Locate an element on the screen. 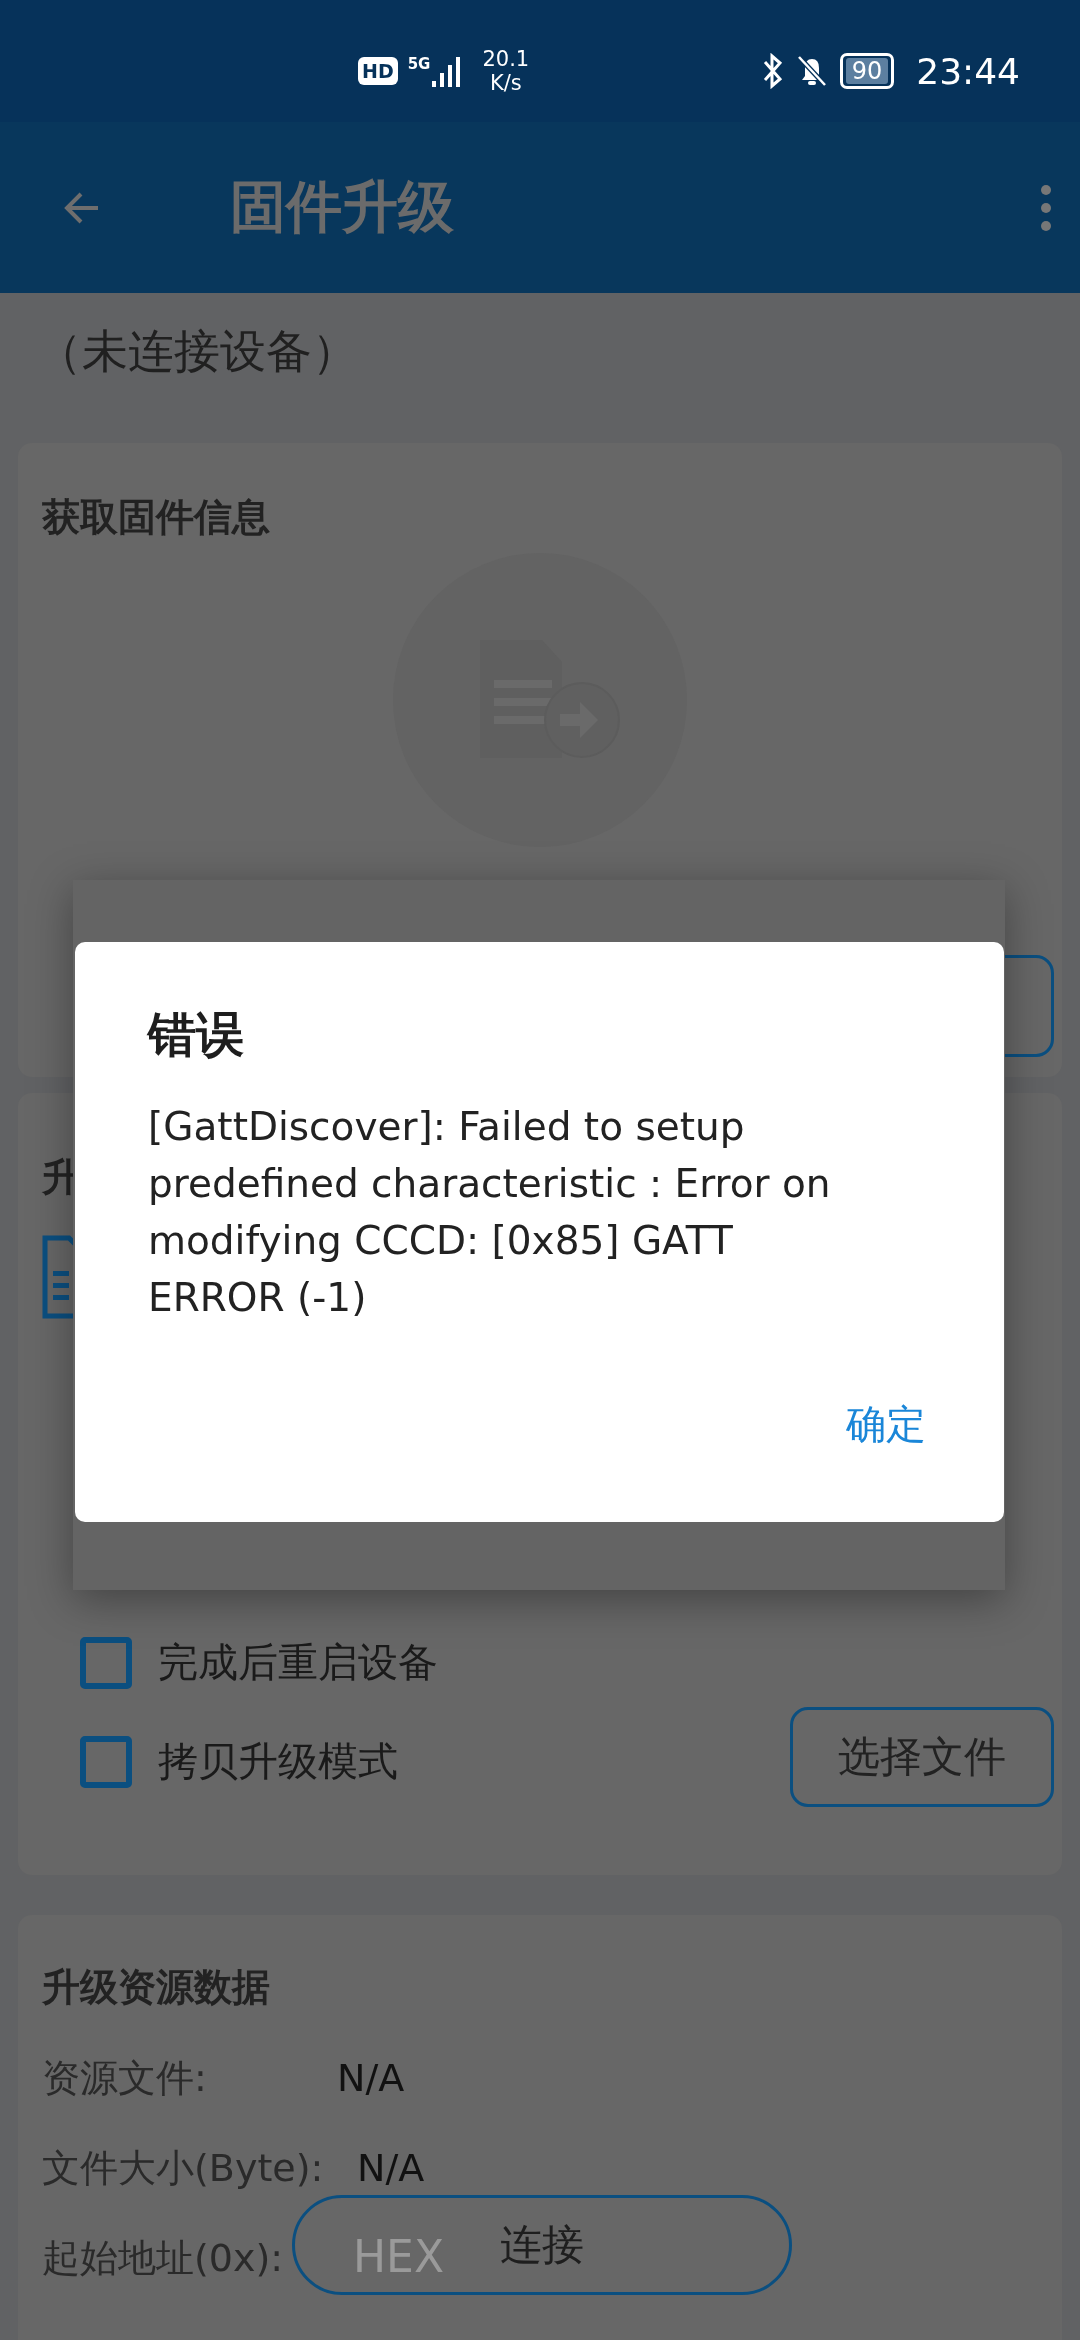 This screenshot has height=2340, width=1080. card-title: 升级资源数据 is located at coordinates (156, 1987).